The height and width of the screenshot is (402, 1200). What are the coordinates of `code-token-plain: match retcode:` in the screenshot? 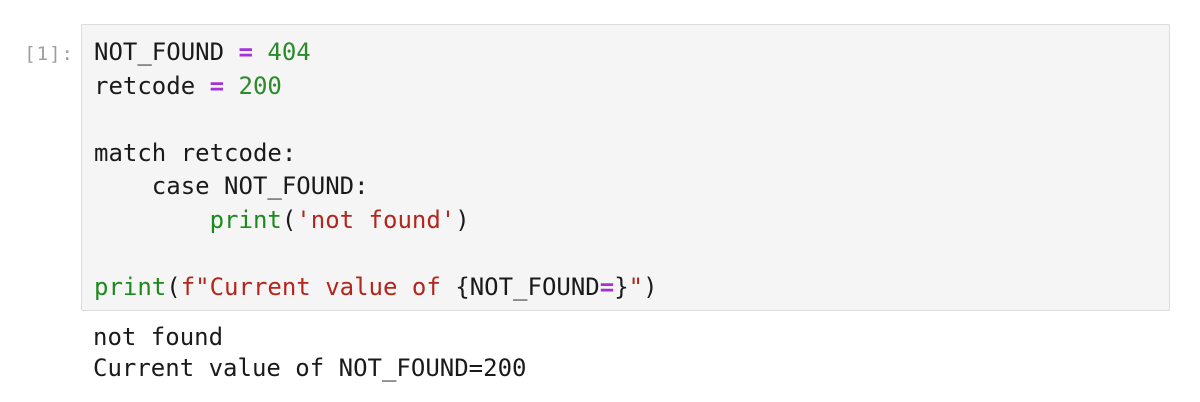 It's located at (195, 152).